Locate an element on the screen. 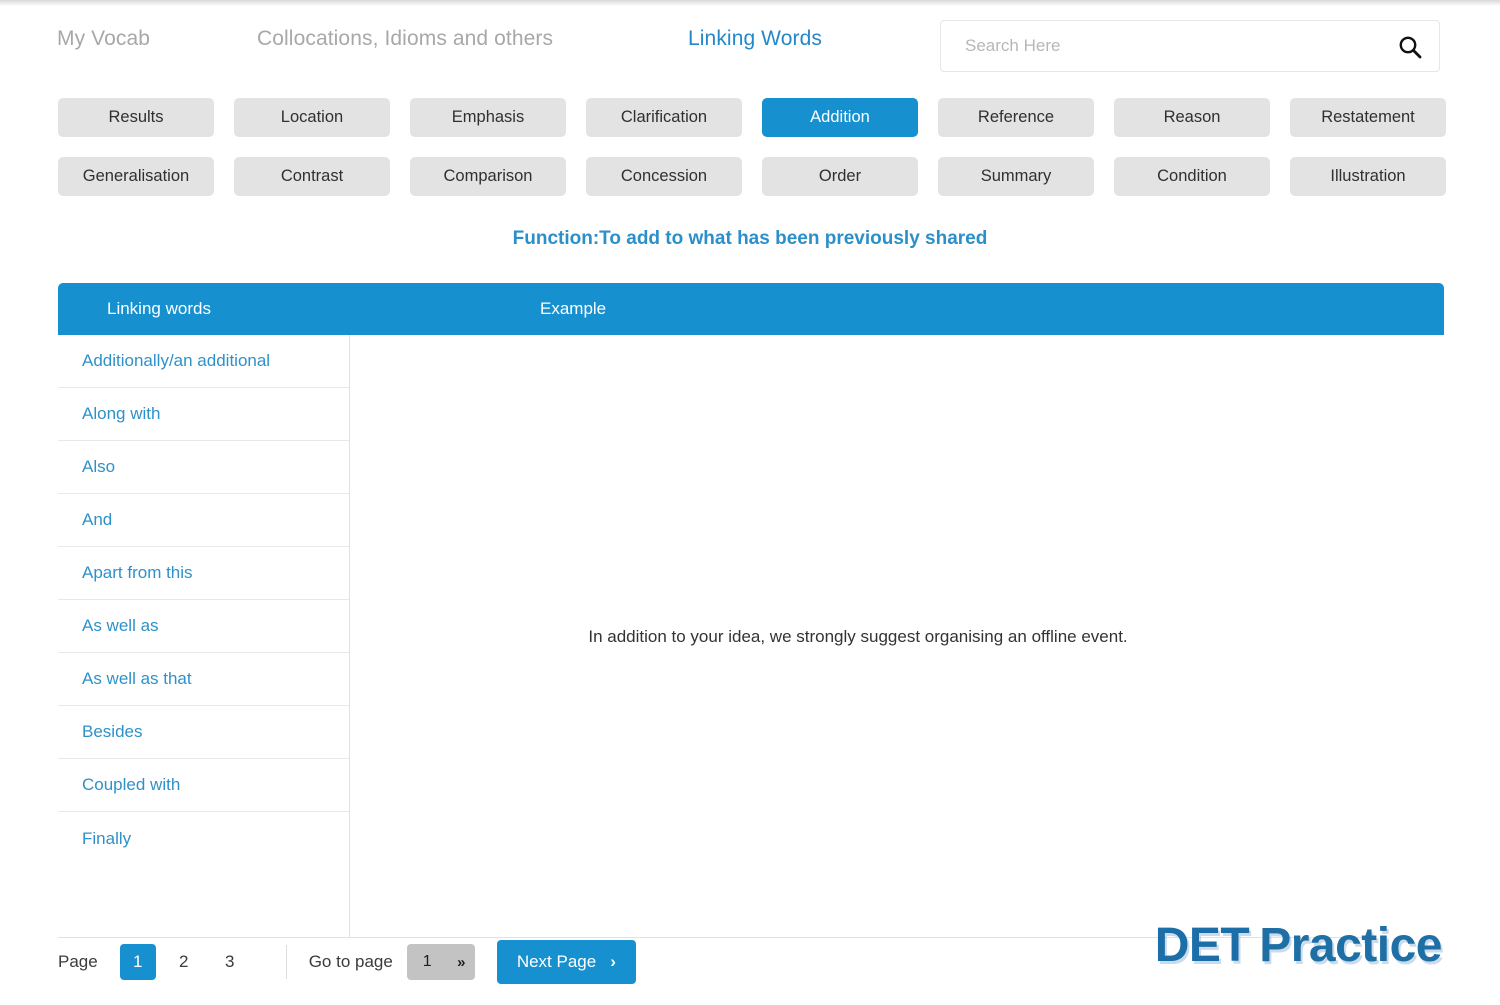  list-item: Finally is located at coordinates (203, 838).